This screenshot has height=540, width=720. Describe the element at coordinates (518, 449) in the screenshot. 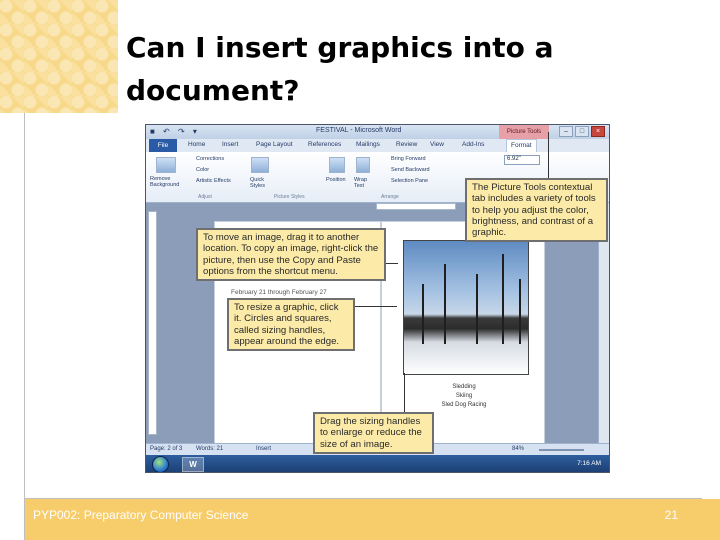

I see `zoom-level: 84%` at that location.